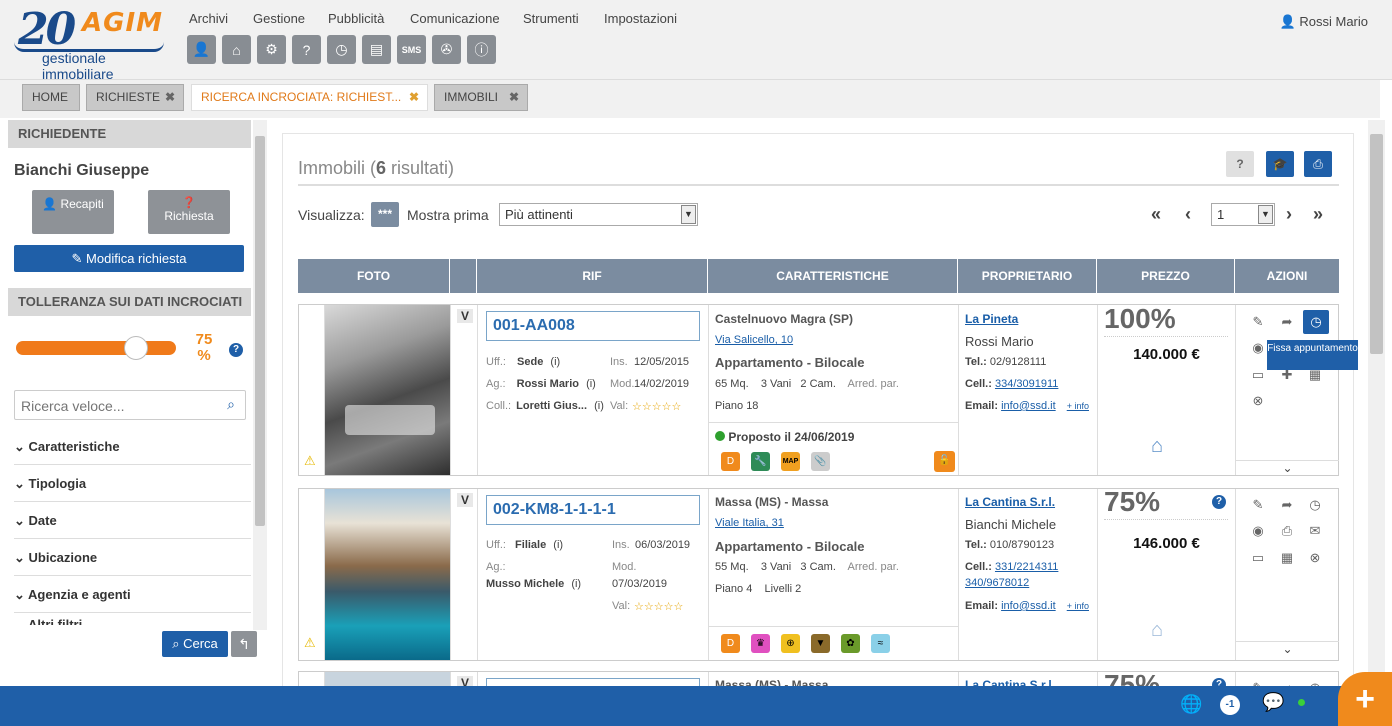 Image resolution: width=1392 pixels, height=726 pixels. I want to click on chat-icon: 💬, so click(1273, 702).